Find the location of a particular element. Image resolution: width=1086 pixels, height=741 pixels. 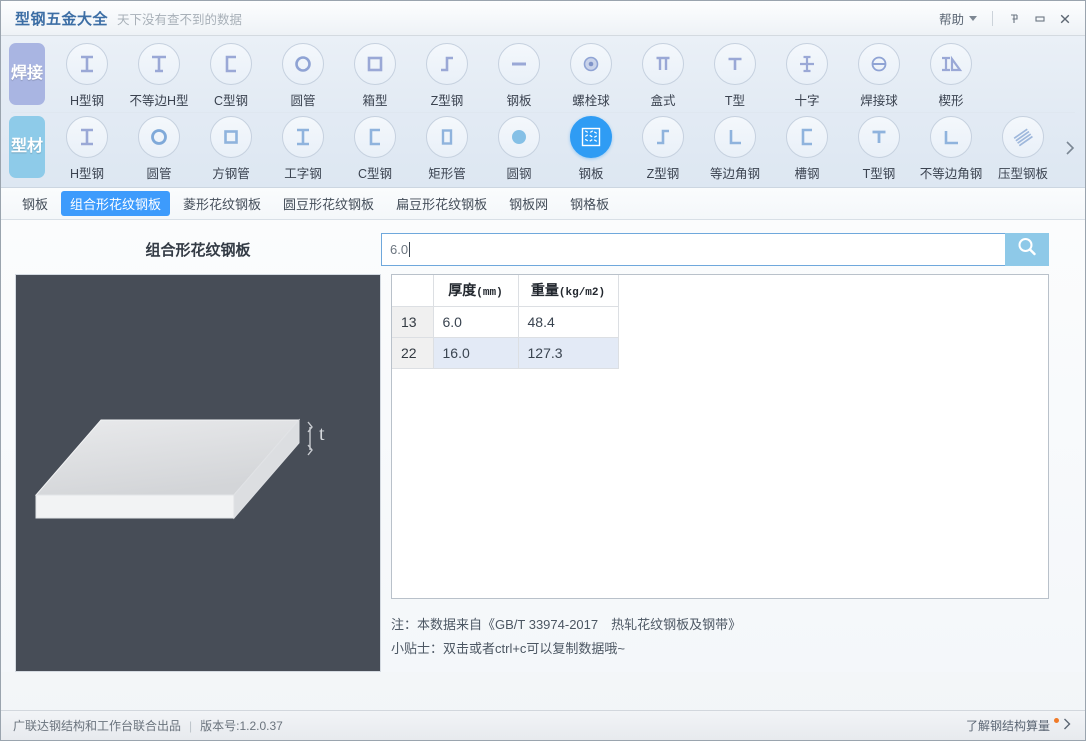

search-icon is located at coordinates (1027, 249).